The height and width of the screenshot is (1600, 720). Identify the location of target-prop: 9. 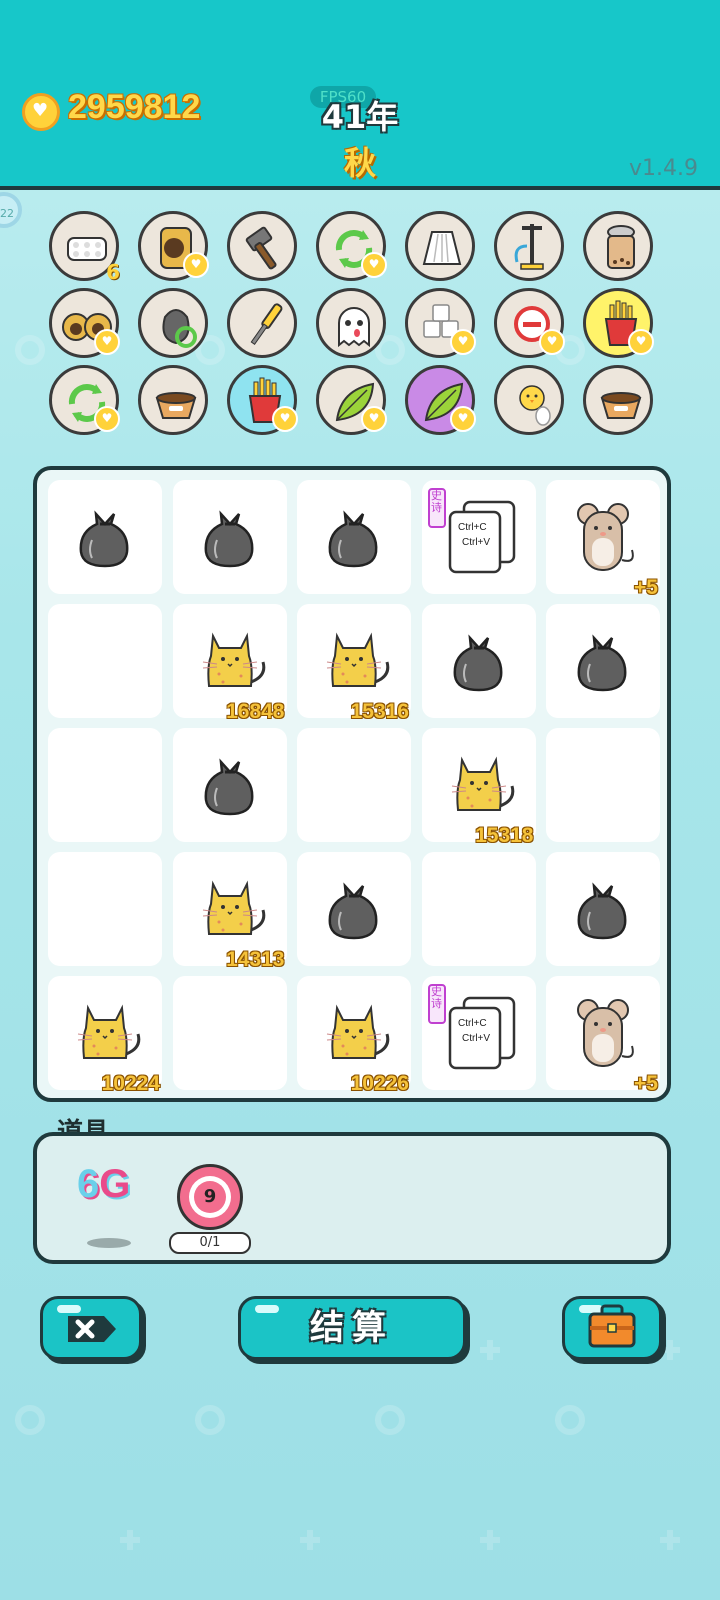
(210, 1197).